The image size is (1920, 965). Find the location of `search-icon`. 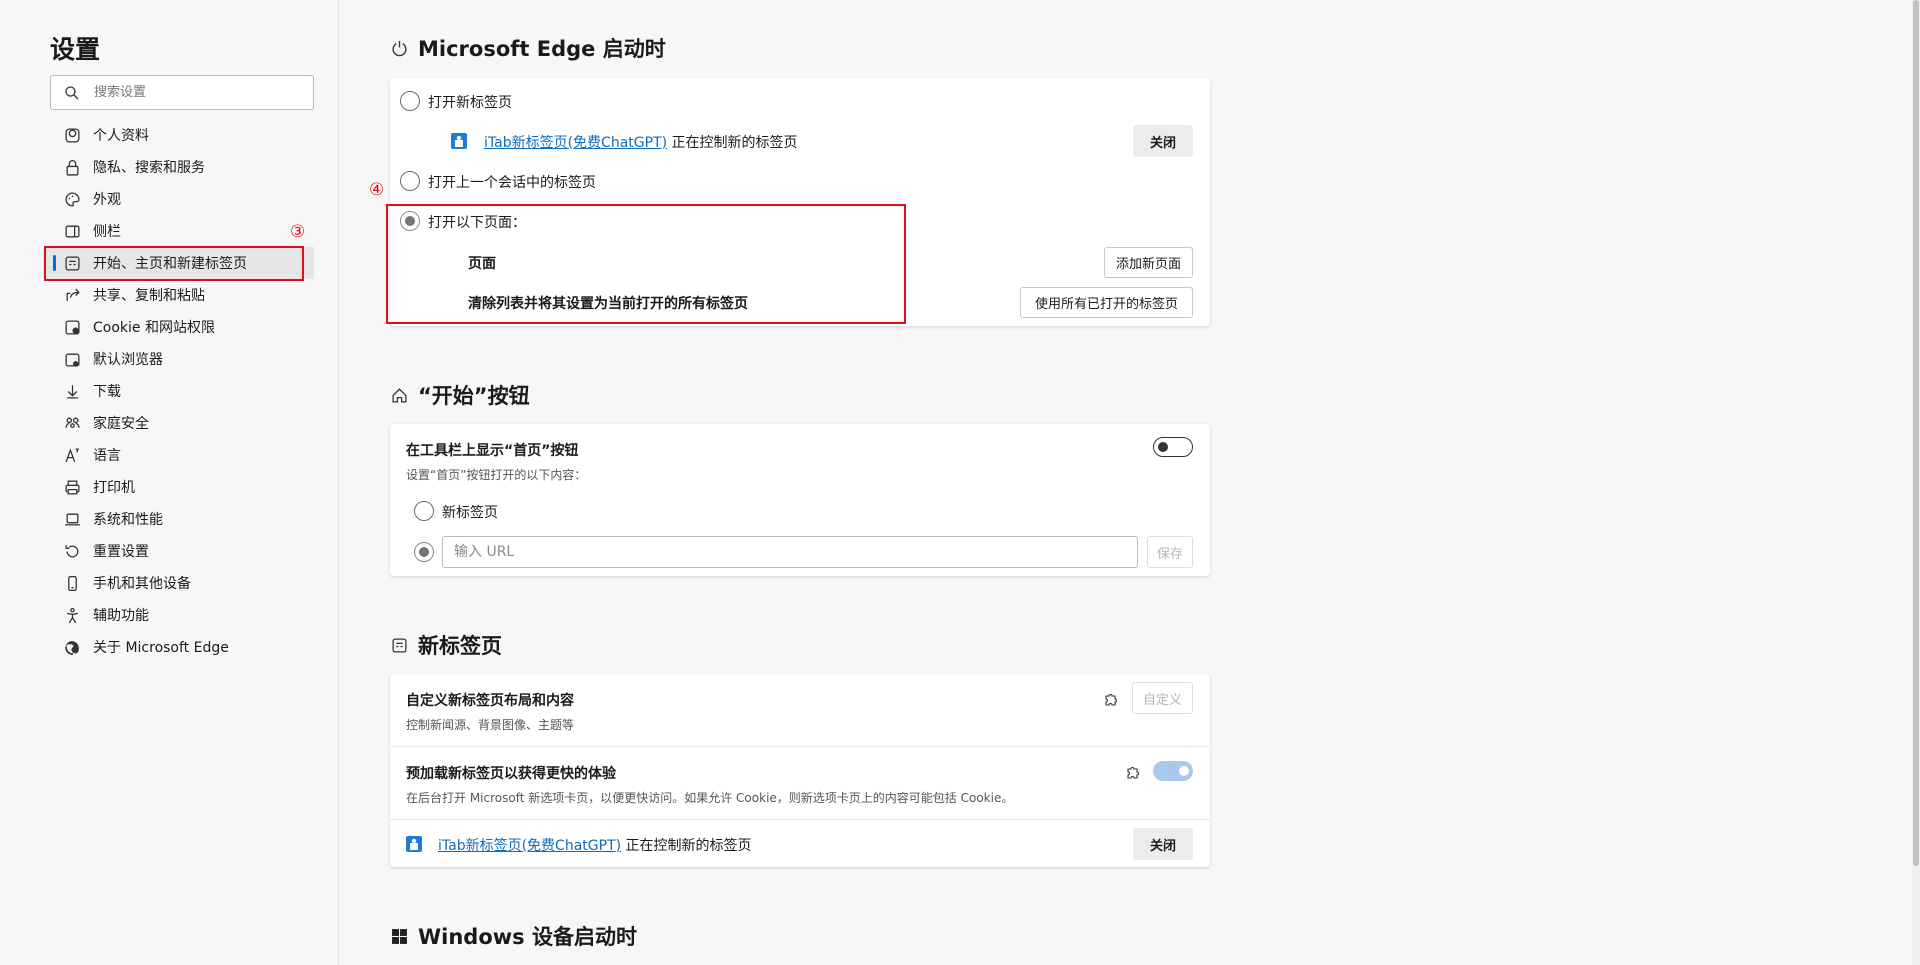

search-icon is located at coordinates (72, 92).